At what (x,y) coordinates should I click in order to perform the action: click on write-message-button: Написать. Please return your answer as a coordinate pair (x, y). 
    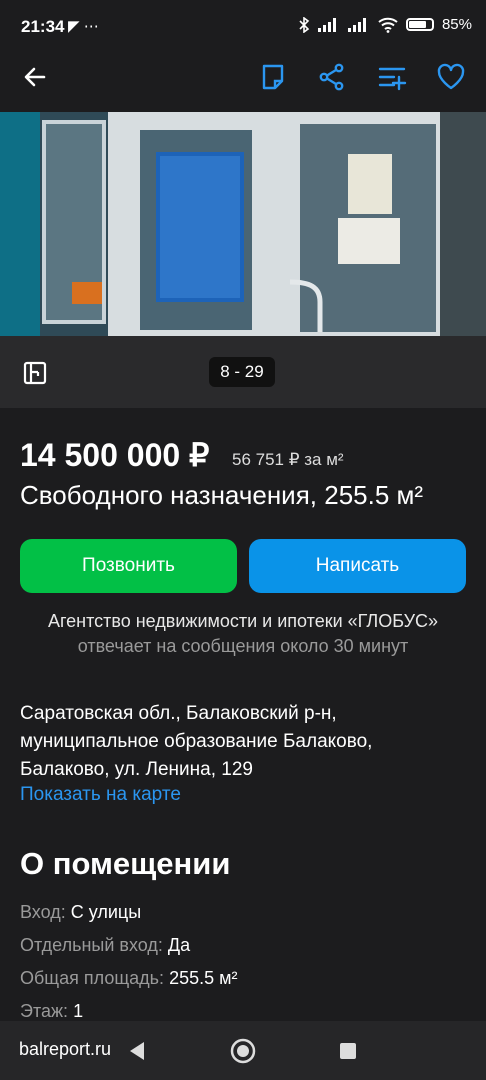
    Looking at the image, I should click on (357, 566).